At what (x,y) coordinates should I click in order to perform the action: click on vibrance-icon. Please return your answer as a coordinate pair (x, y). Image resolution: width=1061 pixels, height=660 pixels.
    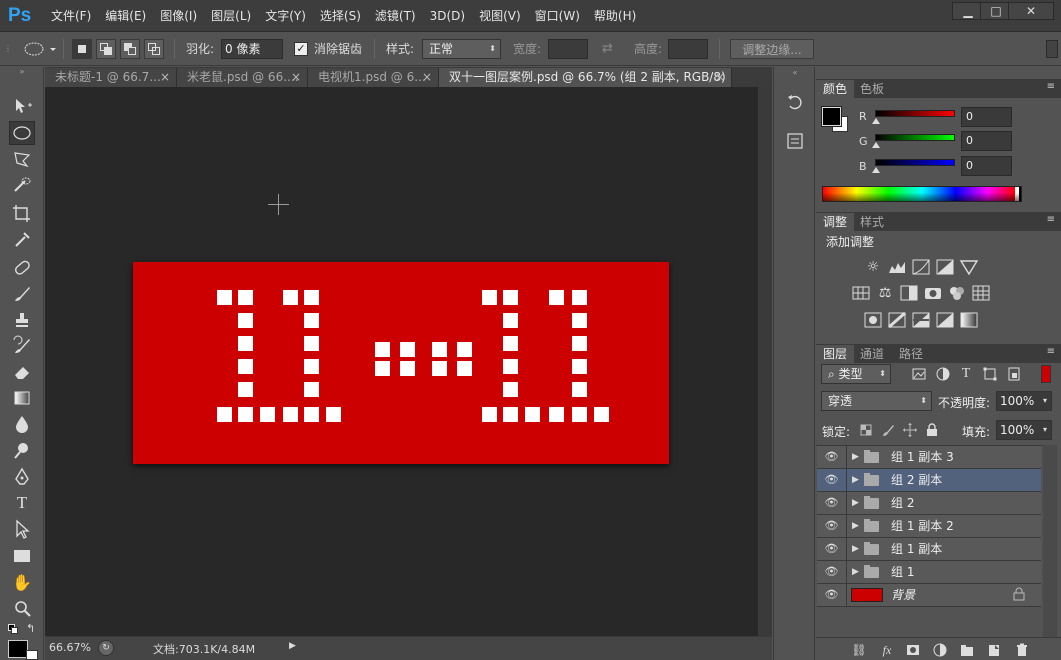
    Looking at the image, I should click on (969, 267).